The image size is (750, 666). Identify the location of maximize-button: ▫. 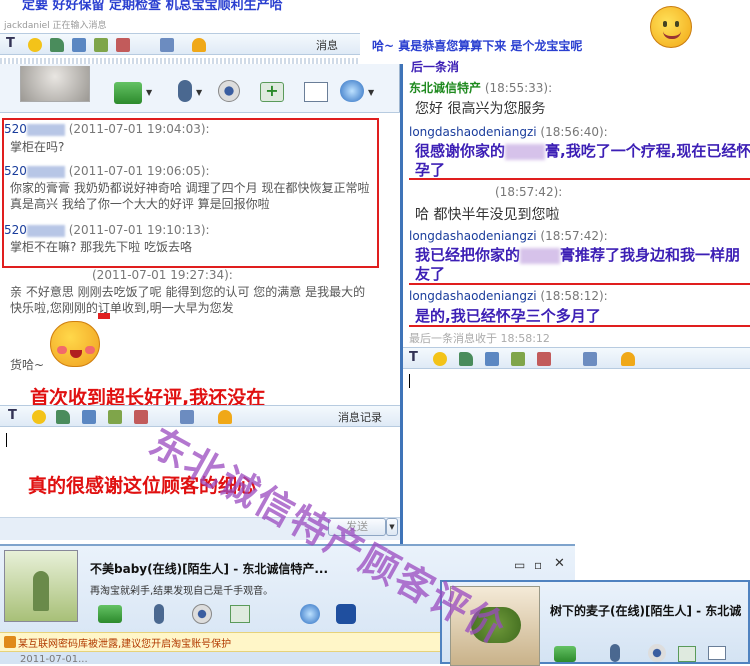
(538, 565).